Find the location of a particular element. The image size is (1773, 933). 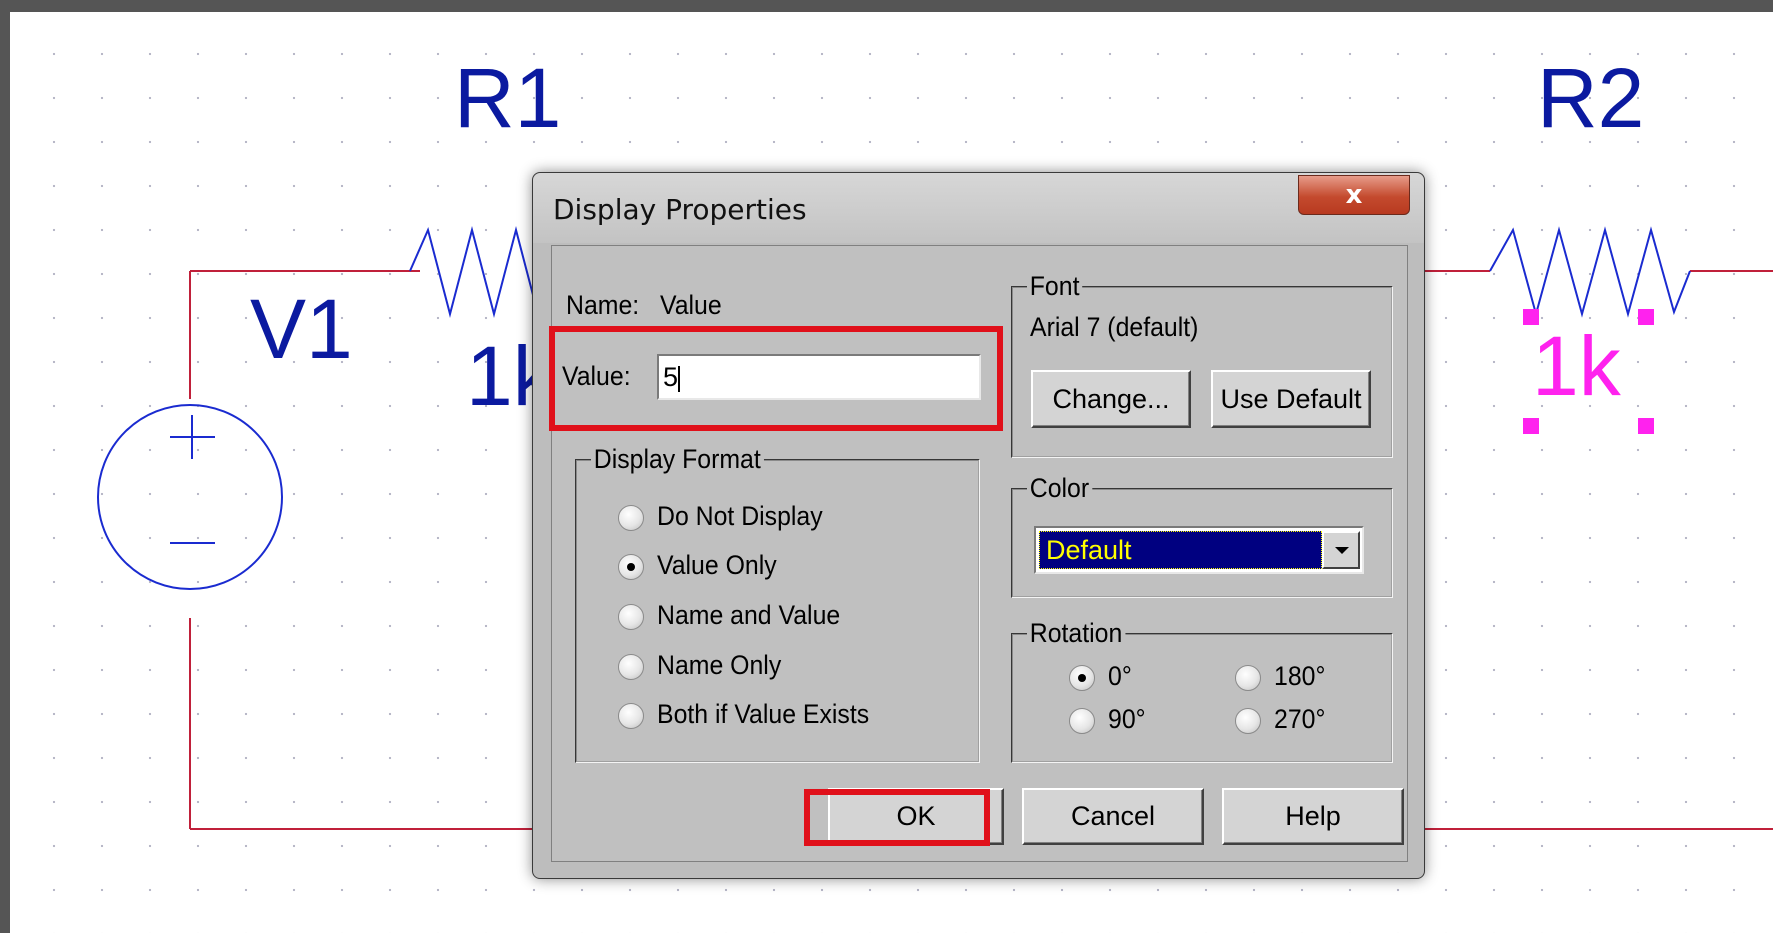

color-legend: Color is located at coordinates (1059, 488).